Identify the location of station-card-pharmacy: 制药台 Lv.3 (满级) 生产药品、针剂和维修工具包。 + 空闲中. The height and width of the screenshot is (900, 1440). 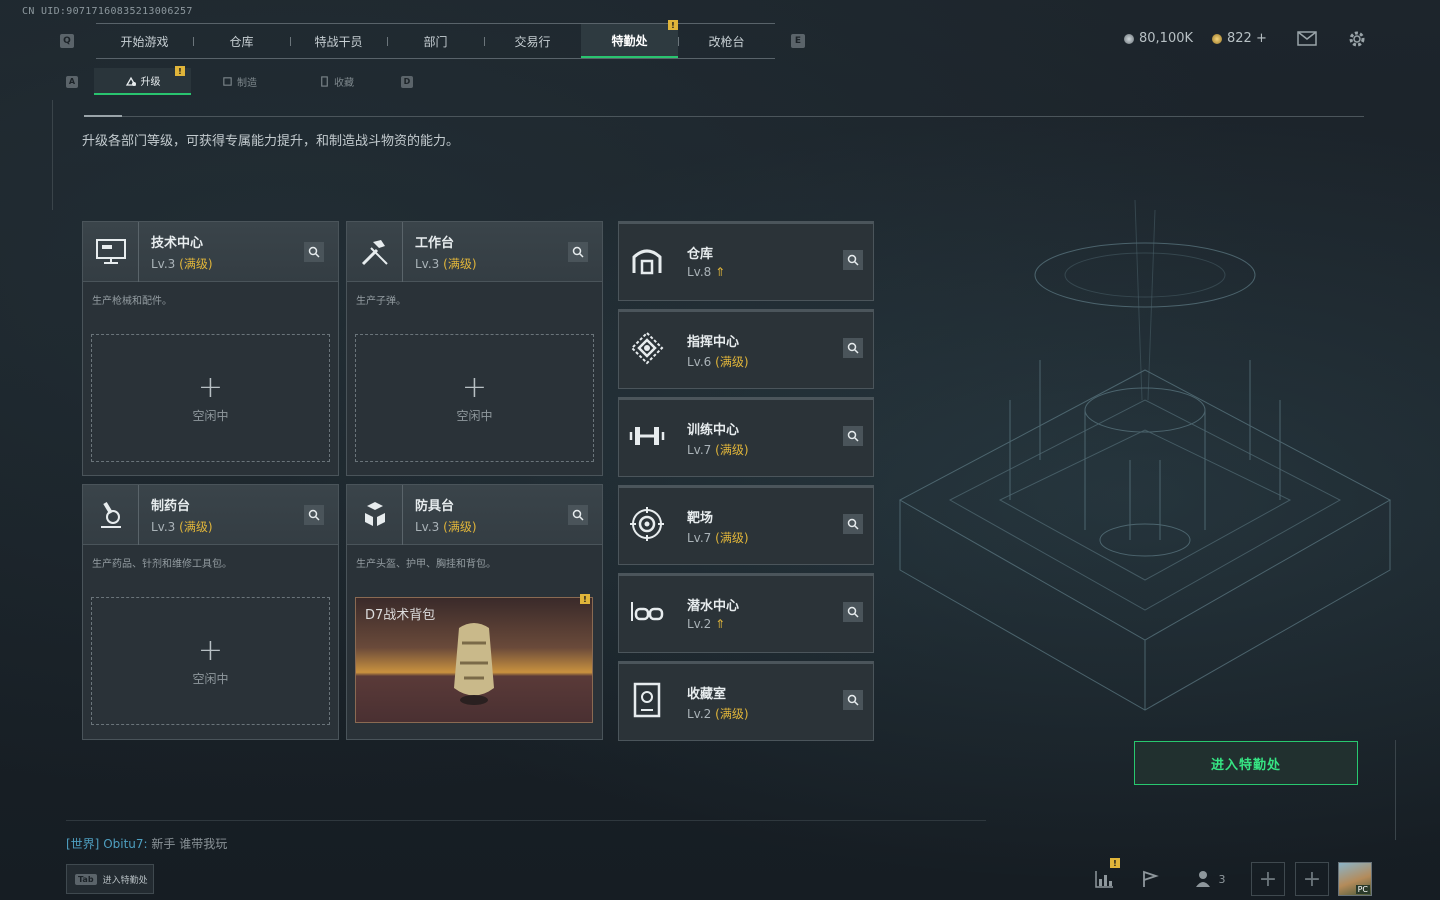
(210, 612).